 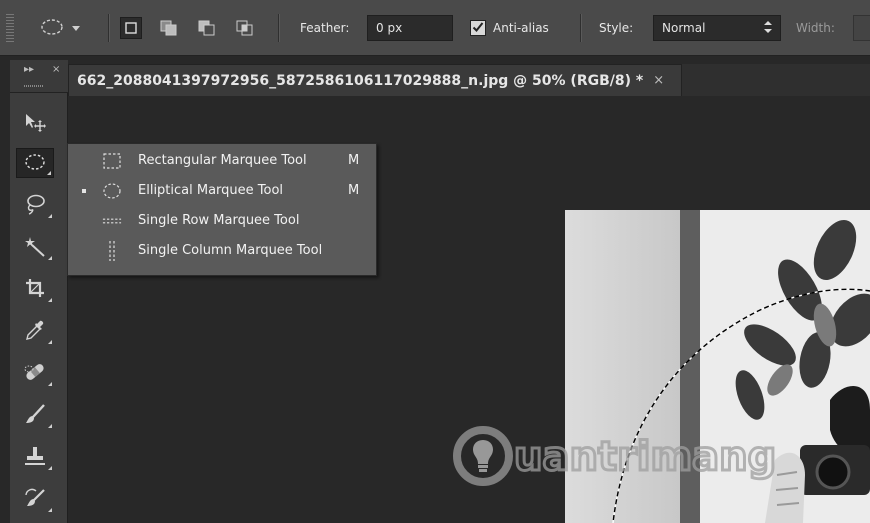 What do you see at coordinates (410, 28) in the screenshot?
I see `feather-input: 0 px` at bounding box center [410, 28].